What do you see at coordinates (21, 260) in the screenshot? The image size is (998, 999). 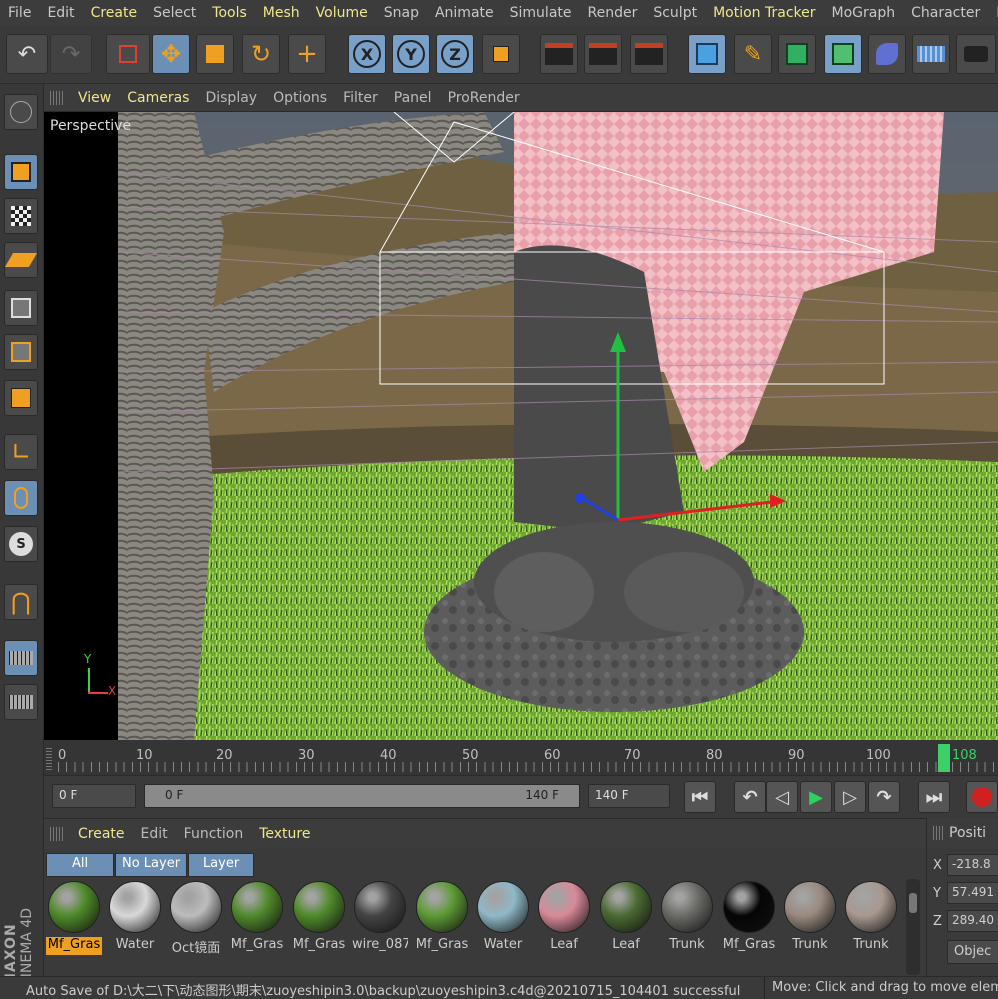 I see `workplane-mode-button` at bounding box center [21, 260].